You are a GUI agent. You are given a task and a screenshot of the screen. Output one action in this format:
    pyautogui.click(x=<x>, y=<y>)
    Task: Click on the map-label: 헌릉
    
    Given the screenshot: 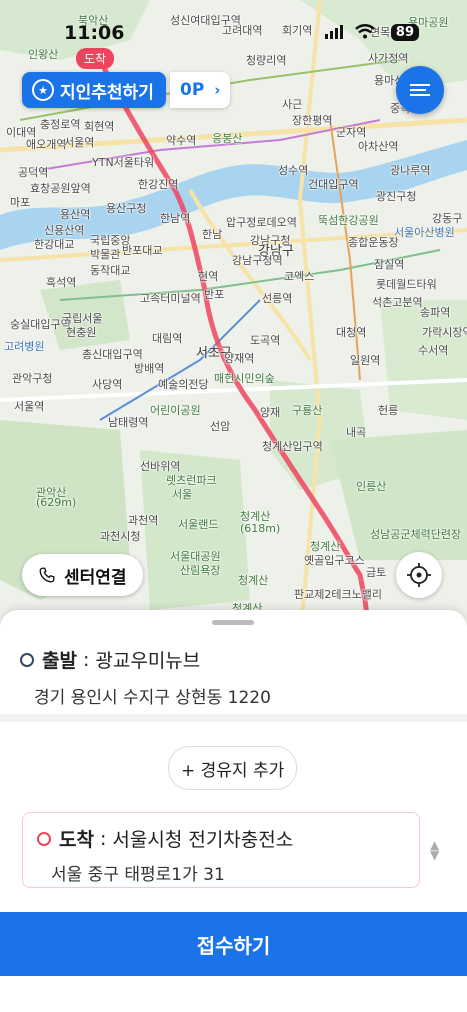 What is the action you would take?
    pyautogui.click(x=388, y=410)
    